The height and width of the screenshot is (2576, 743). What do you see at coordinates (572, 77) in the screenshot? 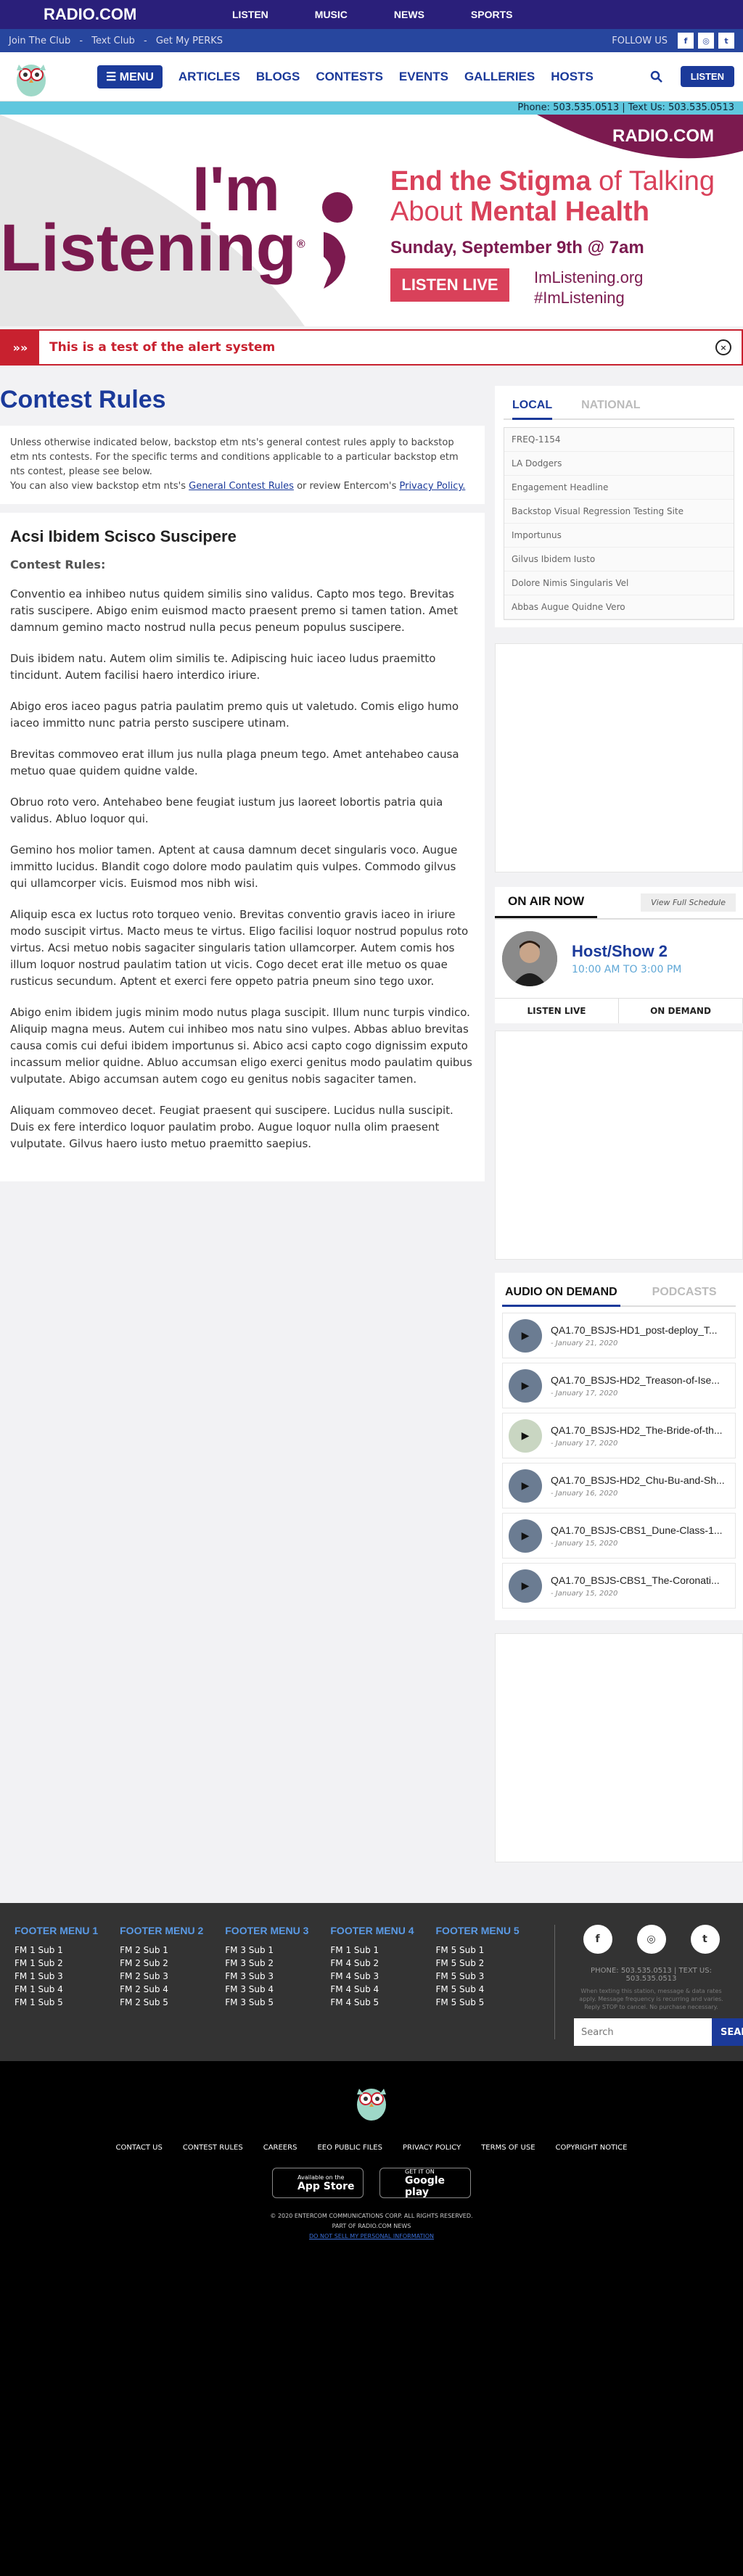
I see `nav-hosts: HOSTS` at bounding box center [572, 77].